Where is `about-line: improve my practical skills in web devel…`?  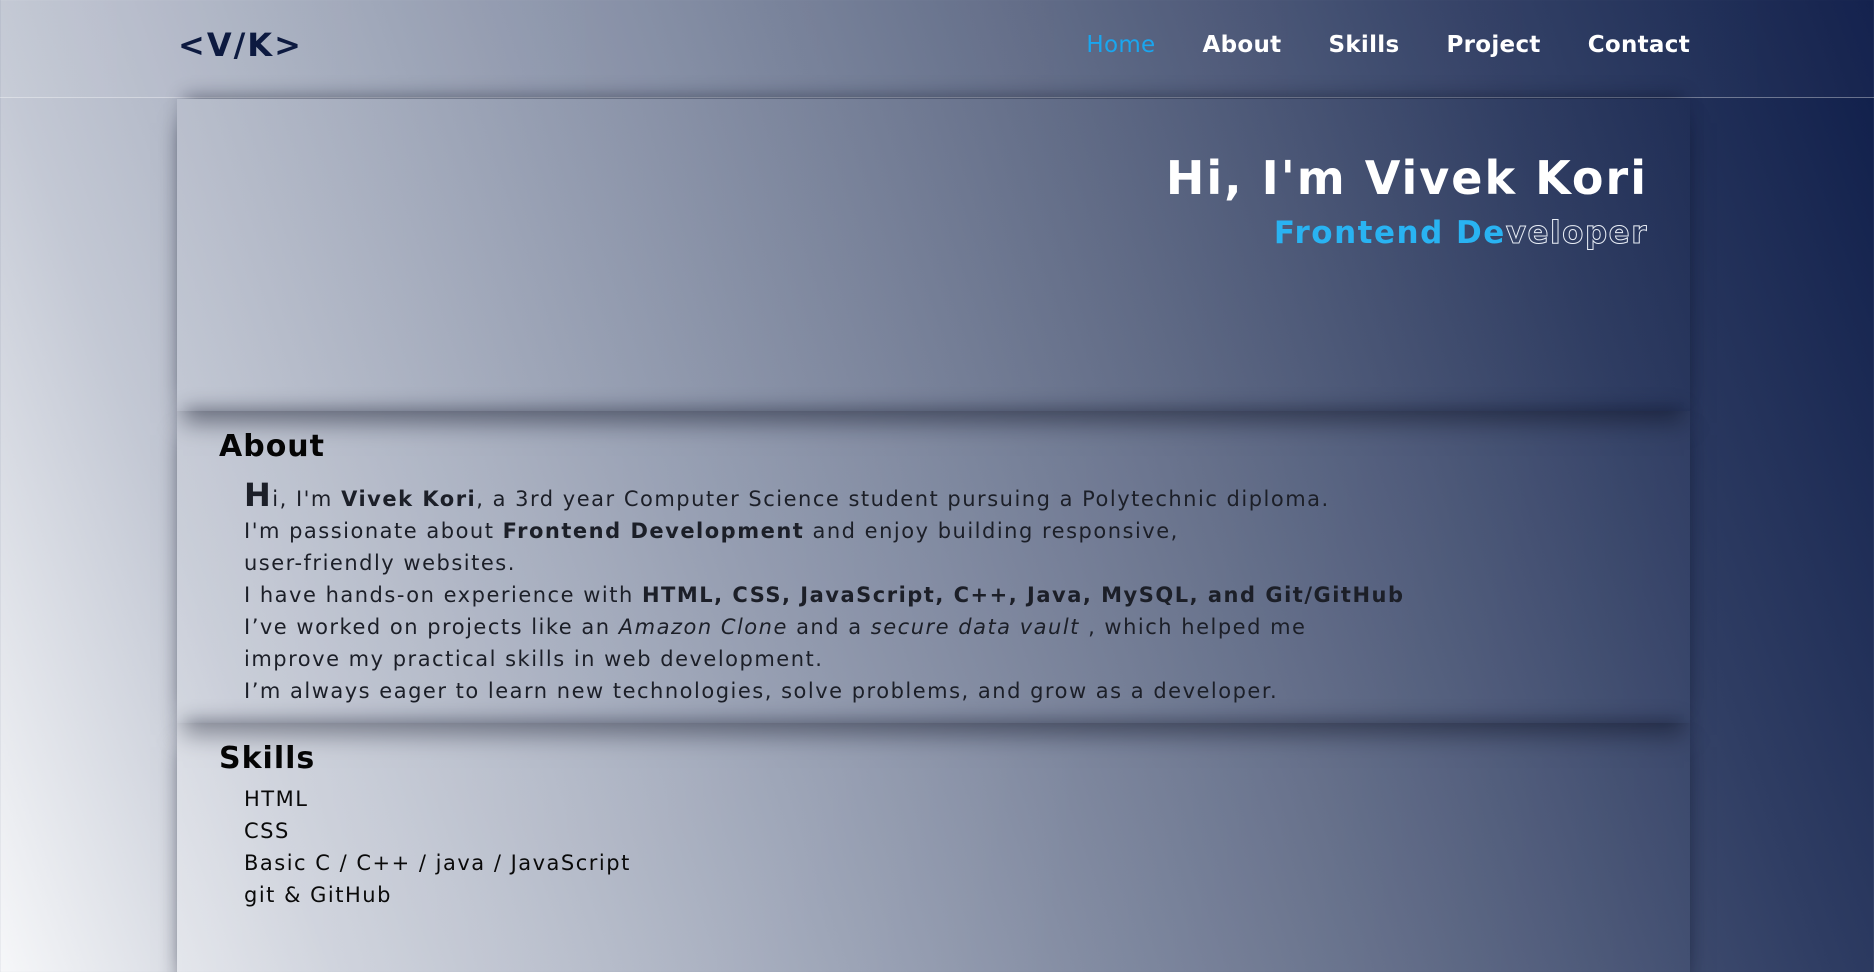 about-line: improve my practical skills in web devel… is located at coordinates (534, 659).